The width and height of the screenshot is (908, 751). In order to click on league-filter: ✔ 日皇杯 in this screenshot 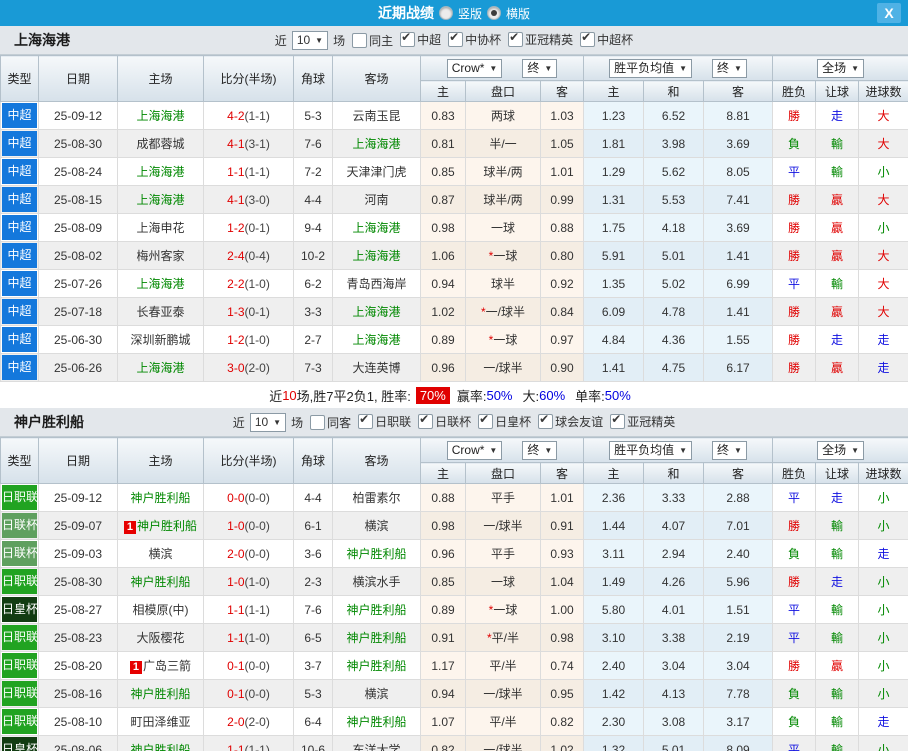, I will do `click(501, 421)`.